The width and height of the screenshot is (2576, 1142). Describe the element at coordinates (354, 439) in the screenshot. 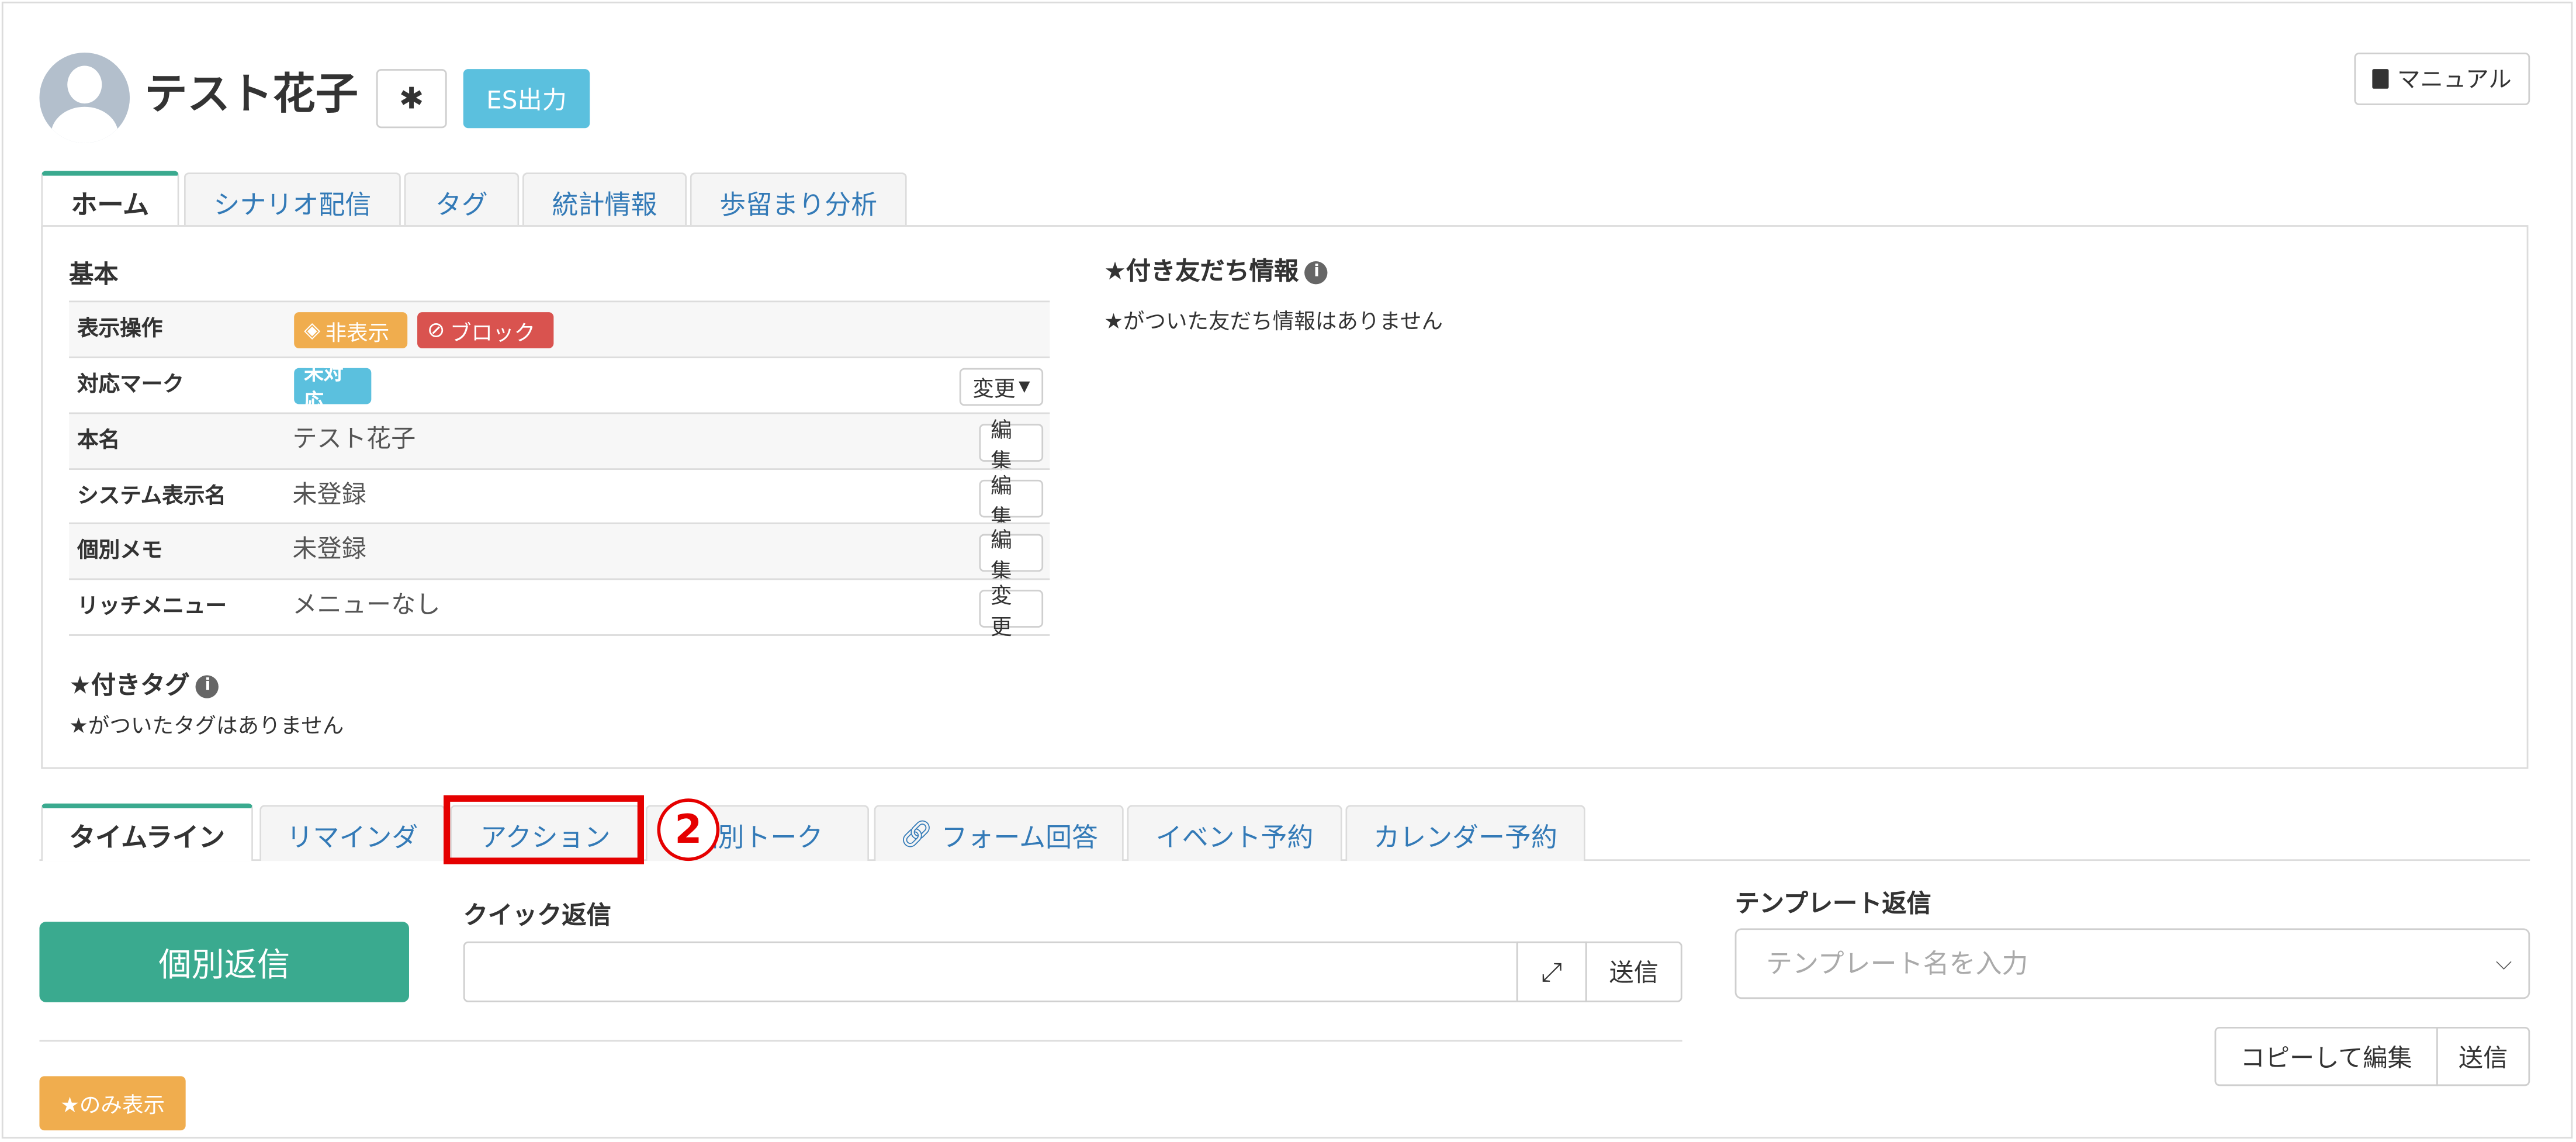

I see `real-name-value: テスト花子` at that location.